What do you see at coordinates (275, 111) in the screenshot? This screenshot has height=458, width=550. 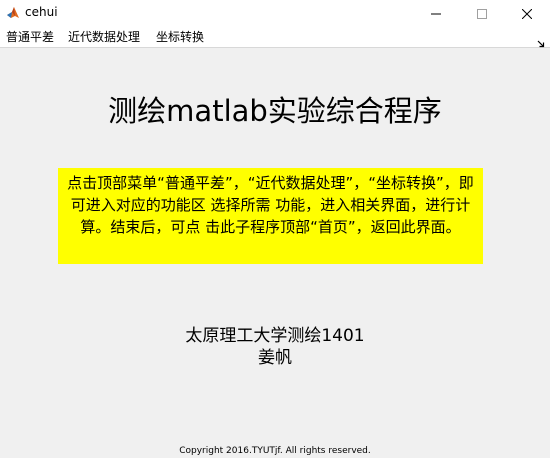 I see `page-title: 测绘matlab实验综合程序` at bounding box center [275, 111].